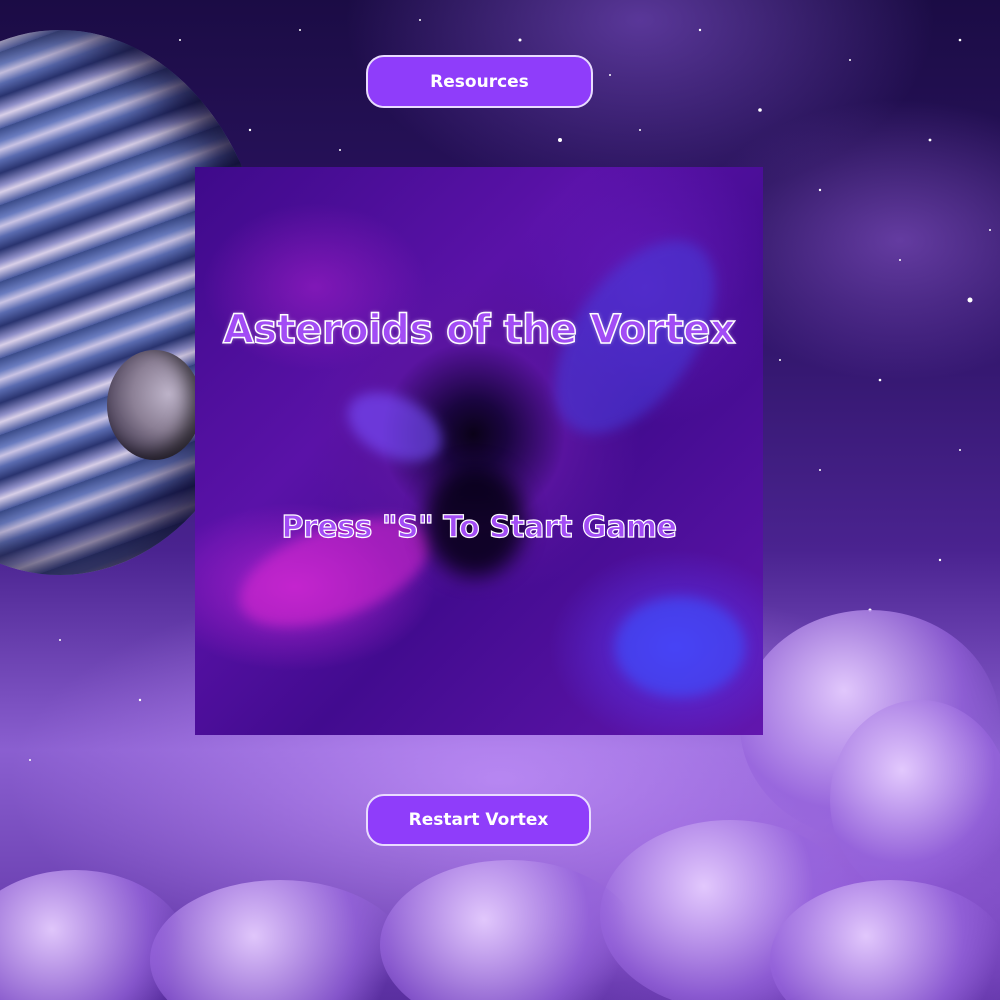 This screenshot has height=1000, width=1000. Describe the element at coordinates (479, 527) in the screenshot. I see `start-prompt: Press "S" To Start Game` at that location.